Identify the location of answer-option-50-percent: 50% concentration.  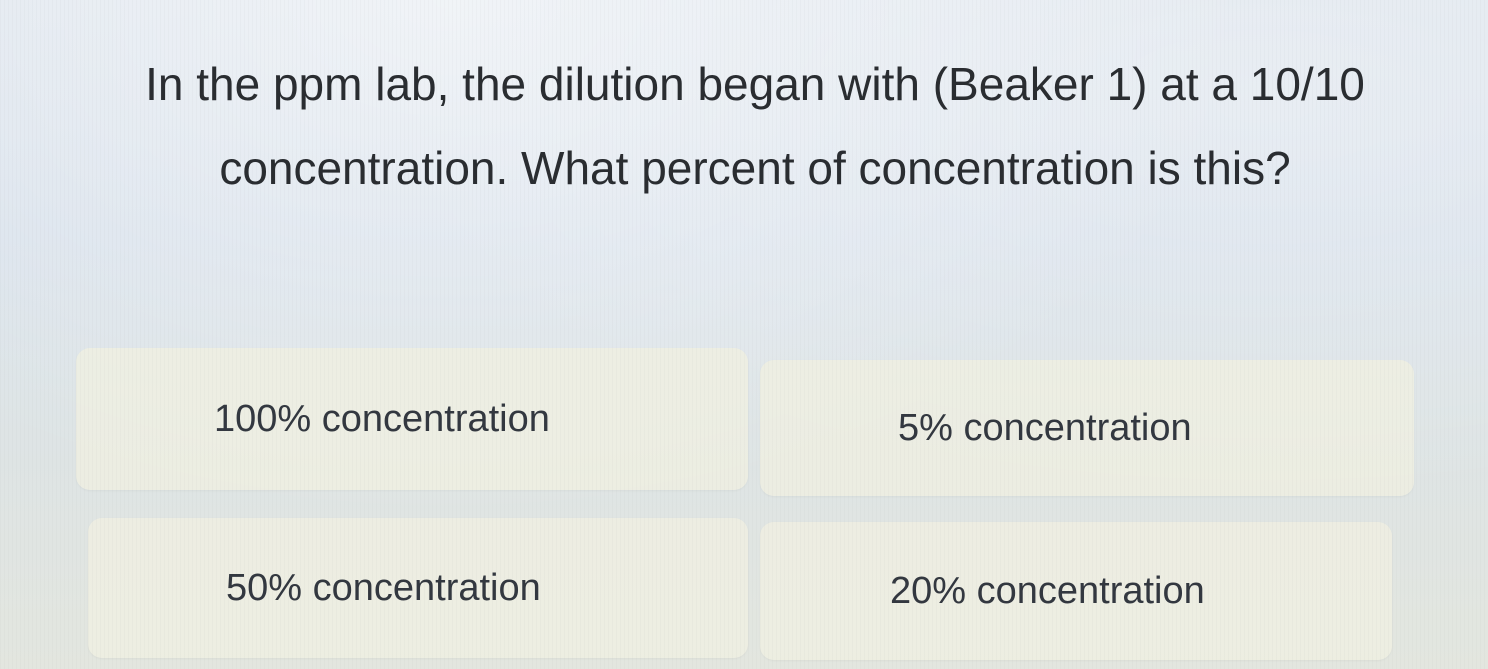
(418, 588).